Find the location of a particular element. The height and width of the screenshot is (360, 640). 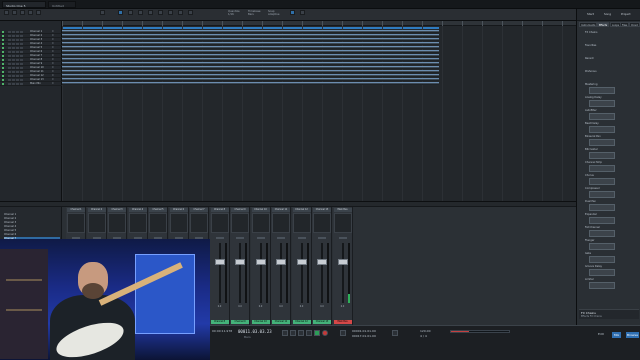

record-icon is located at coordinates (325, 333).